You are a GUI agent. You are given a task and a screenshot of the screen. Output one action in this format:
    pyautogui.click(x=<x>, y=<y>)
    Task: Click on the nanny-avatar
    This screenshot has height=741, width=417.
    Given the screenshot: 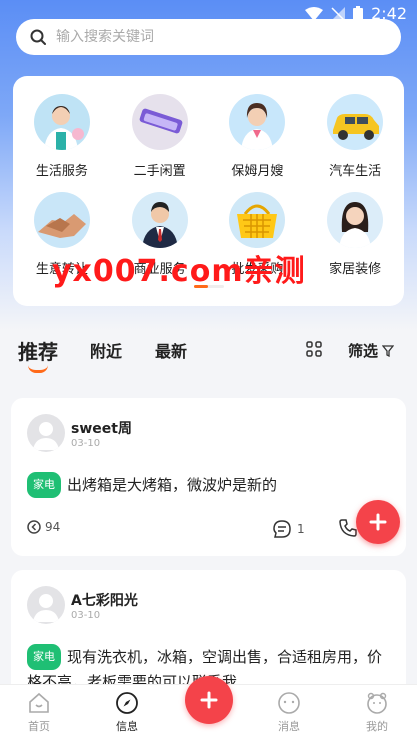 What is the action you would take?
    pyautogui.click(x=257, y=122)
    